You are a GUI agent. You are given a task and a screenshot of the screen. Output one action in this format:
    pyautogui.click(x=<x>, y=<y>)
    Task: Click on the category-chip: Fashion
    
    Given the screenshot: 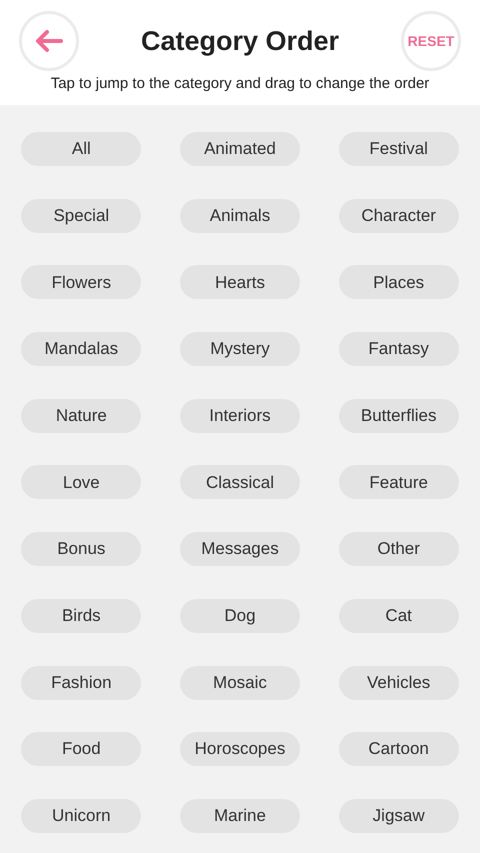 What is the action you would take?
    pyautogui.click(x=81, y=683)
    